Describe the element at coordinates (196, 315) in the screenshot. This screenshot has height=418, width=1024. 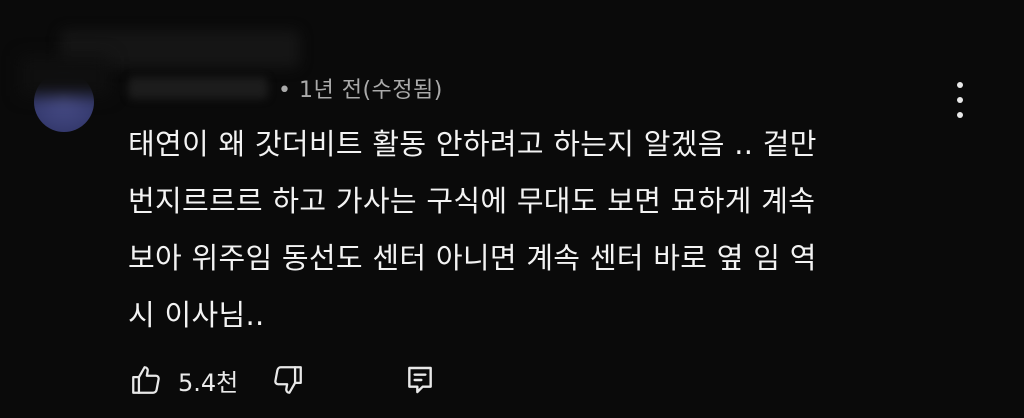
I see `comment-text-line: 시 이사님..` at that location.